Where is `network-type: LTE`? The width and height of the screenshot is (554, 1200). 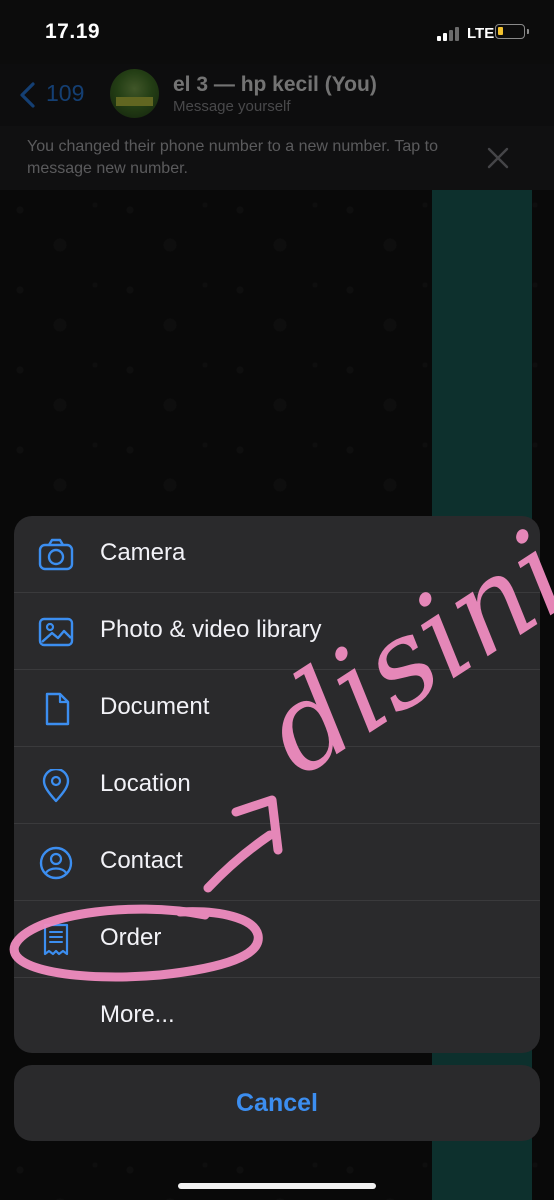
network-type: LTE is located at coordinates (481, 33).